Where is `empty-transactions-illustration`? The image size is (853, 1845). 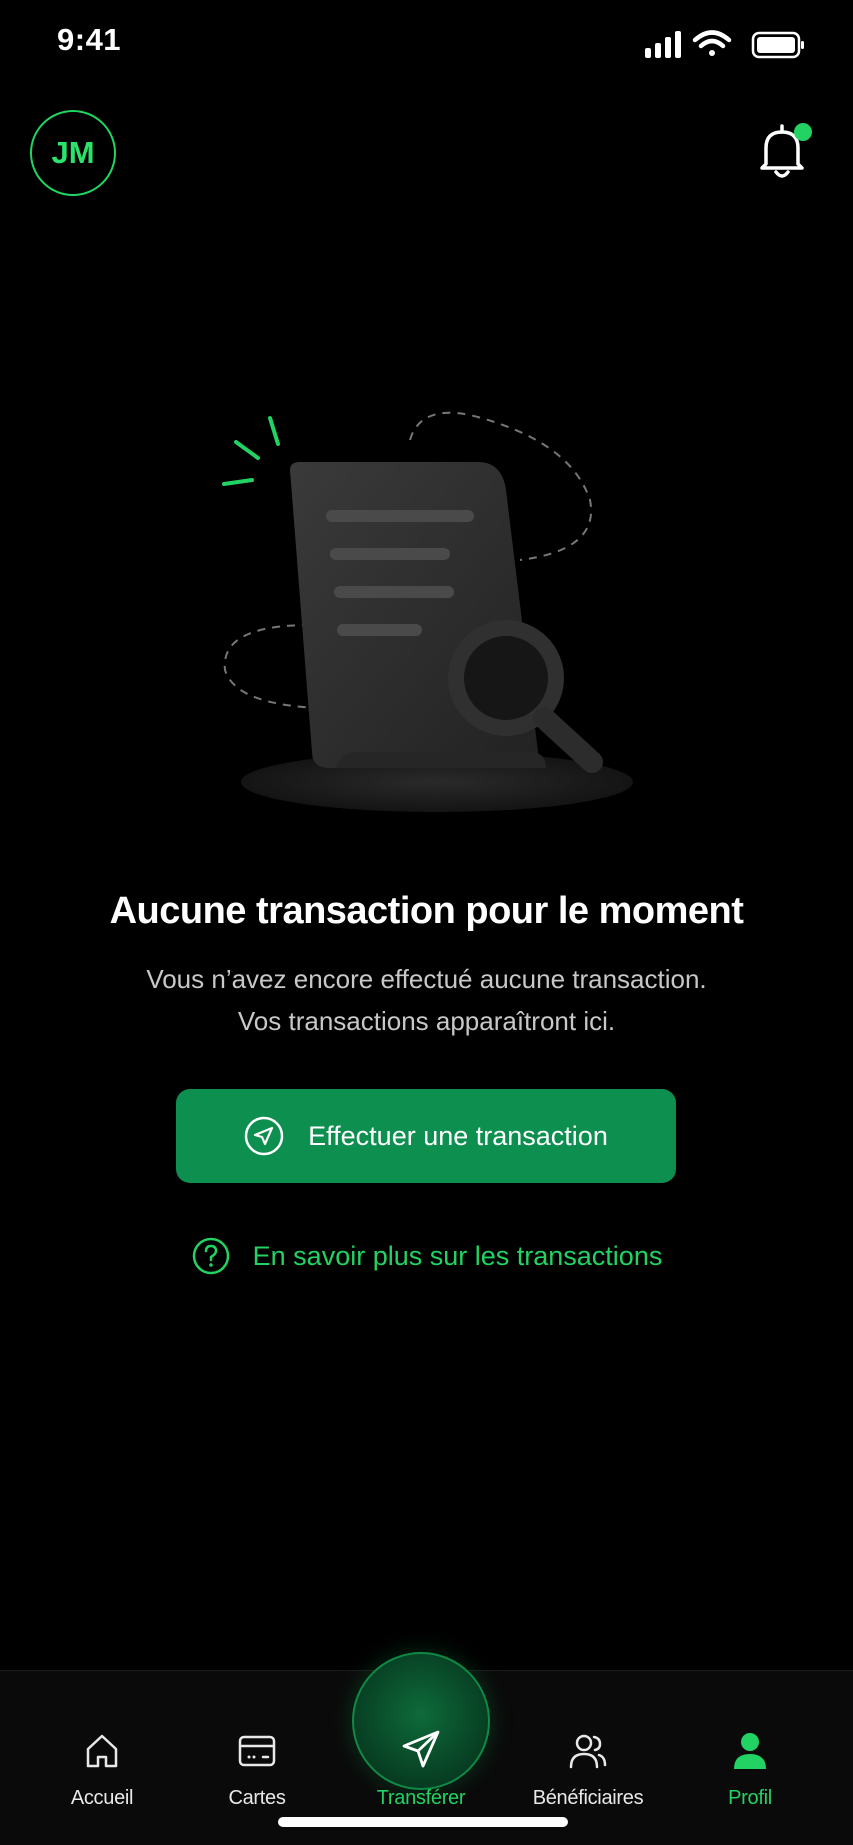
empty-transactions-illustration is located at coordinates (427, 611).